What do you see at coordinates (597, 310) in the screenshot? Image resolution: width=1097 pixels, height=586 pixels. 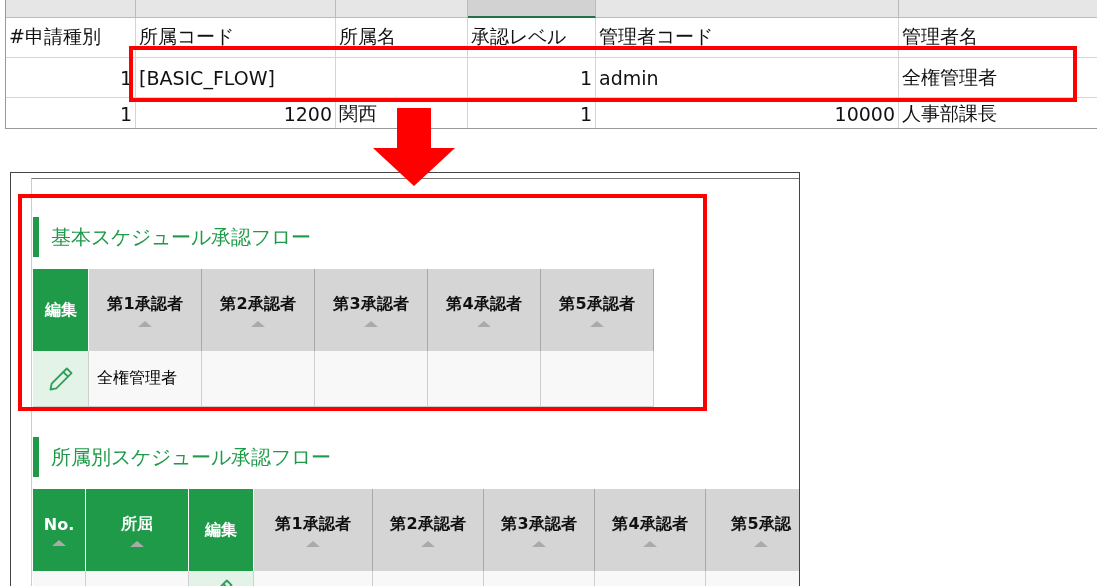 I see `column-header: 第5承認者` at bounding box center [597, 310].